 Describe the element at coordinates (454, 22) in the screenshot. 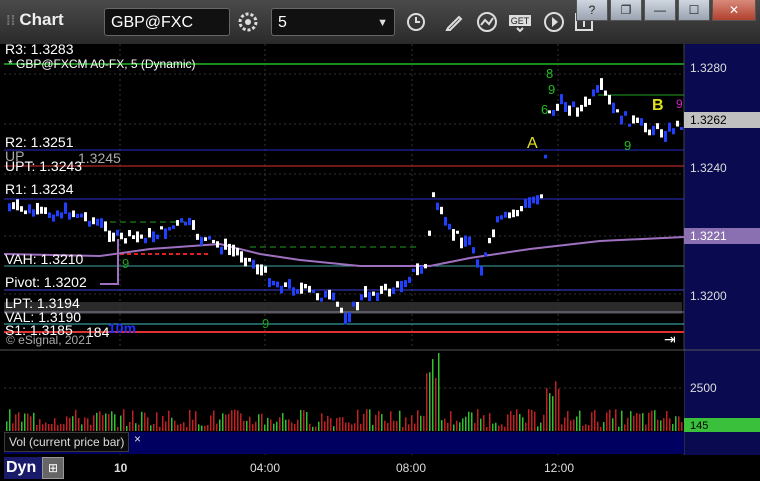

I see `pencil-icon` at that location.